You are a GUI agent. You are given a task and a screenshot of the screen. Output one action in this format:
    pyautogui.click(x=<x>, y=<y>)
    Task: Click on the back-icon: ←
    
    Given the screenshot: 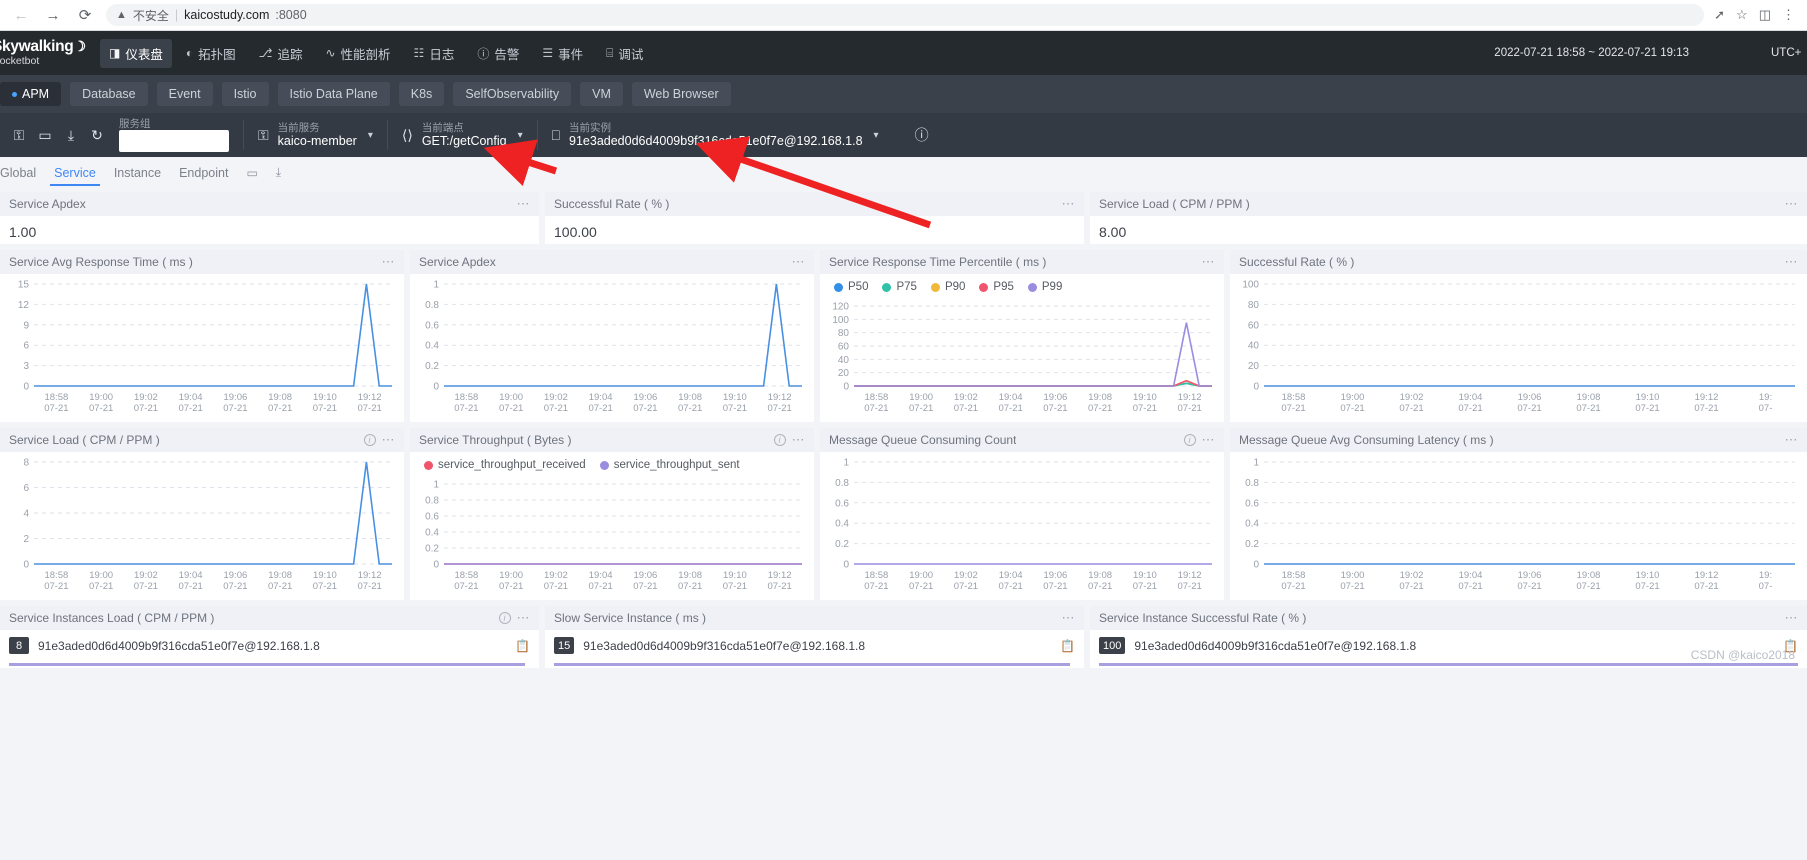 What is the action you would take?
    pyautogui.click(x=21, y=15)
    